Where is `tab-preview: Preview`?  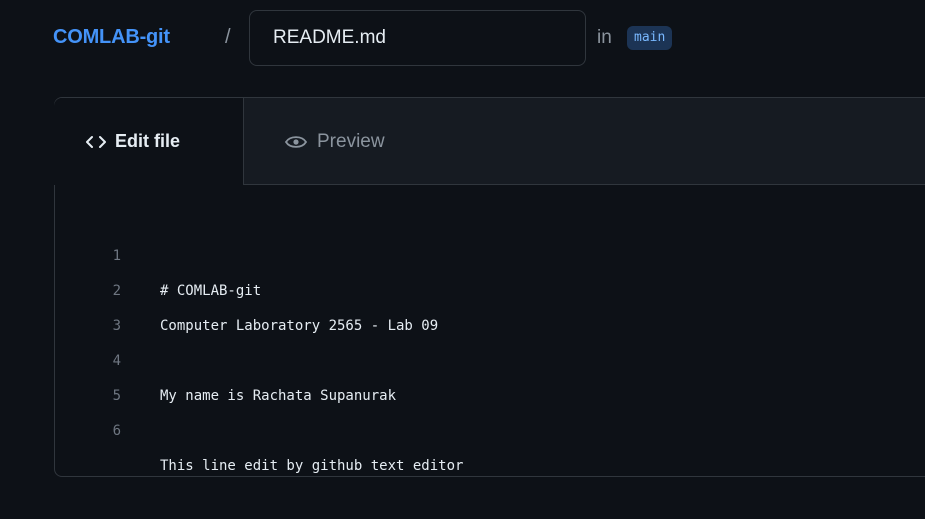 tab-preview: Preview is located at coordinates (364, 141).